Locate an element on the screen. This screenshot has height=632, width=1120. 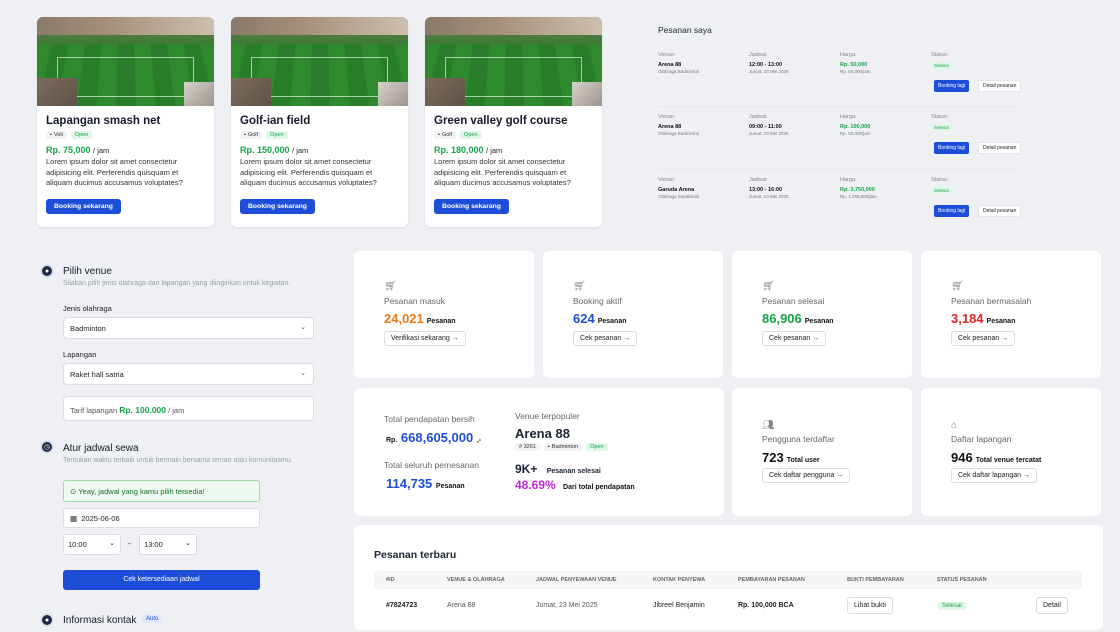
user-list-button: Cek daftar pengguna → is located at coordinates (806, 475).